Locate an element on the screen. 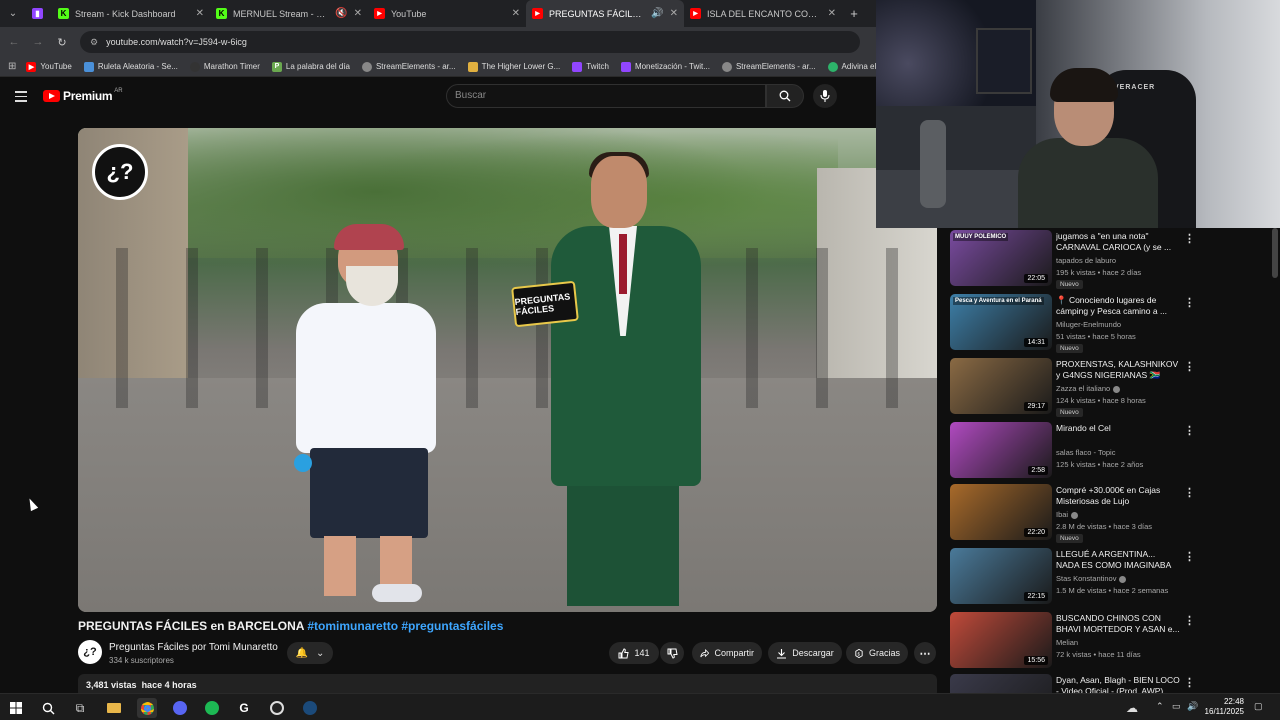 This screenshot has height=720, width=1280. more-actions-icon: ⋯ is located at coordinates (925, 653).